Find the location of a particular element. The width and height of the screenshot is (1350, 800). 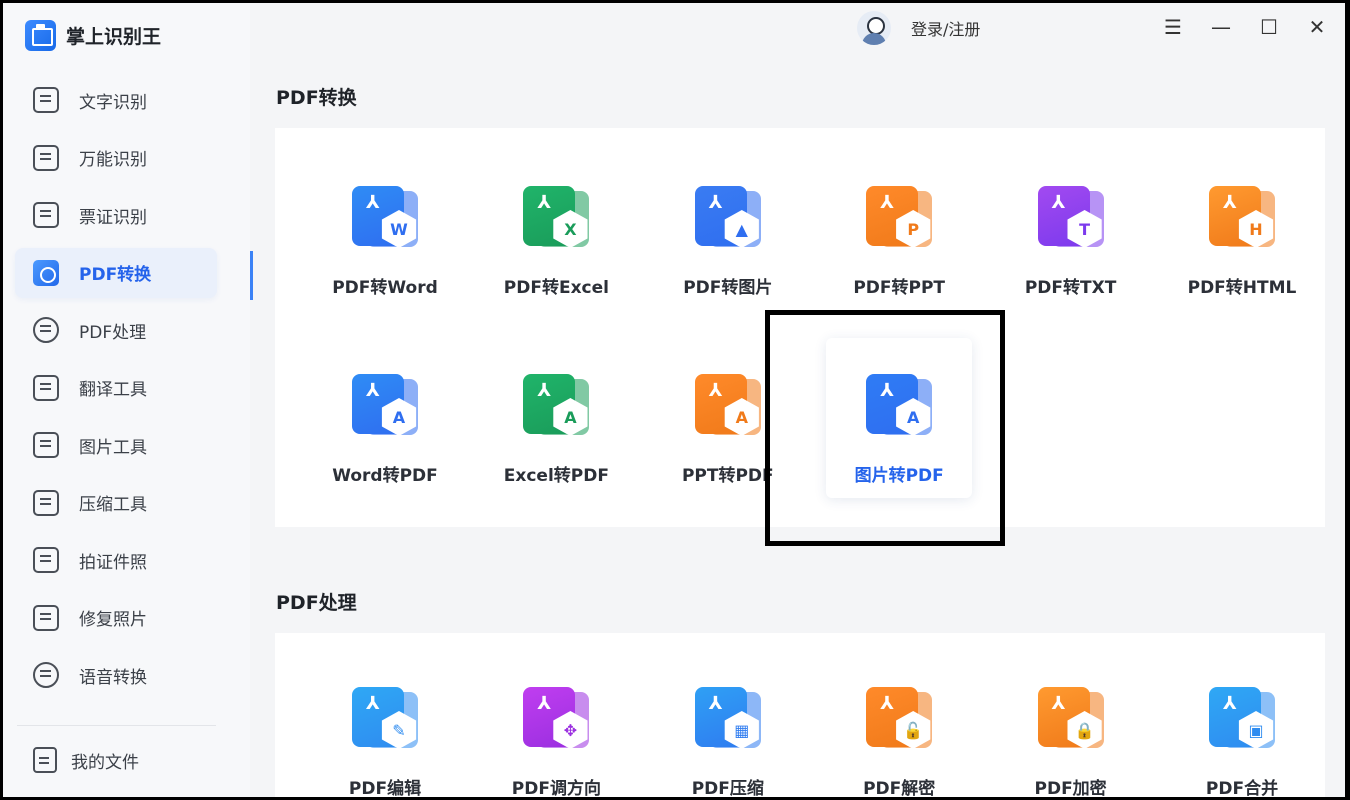

sidebar-item-label: PDF转换 is located at coordinates (115, 275).